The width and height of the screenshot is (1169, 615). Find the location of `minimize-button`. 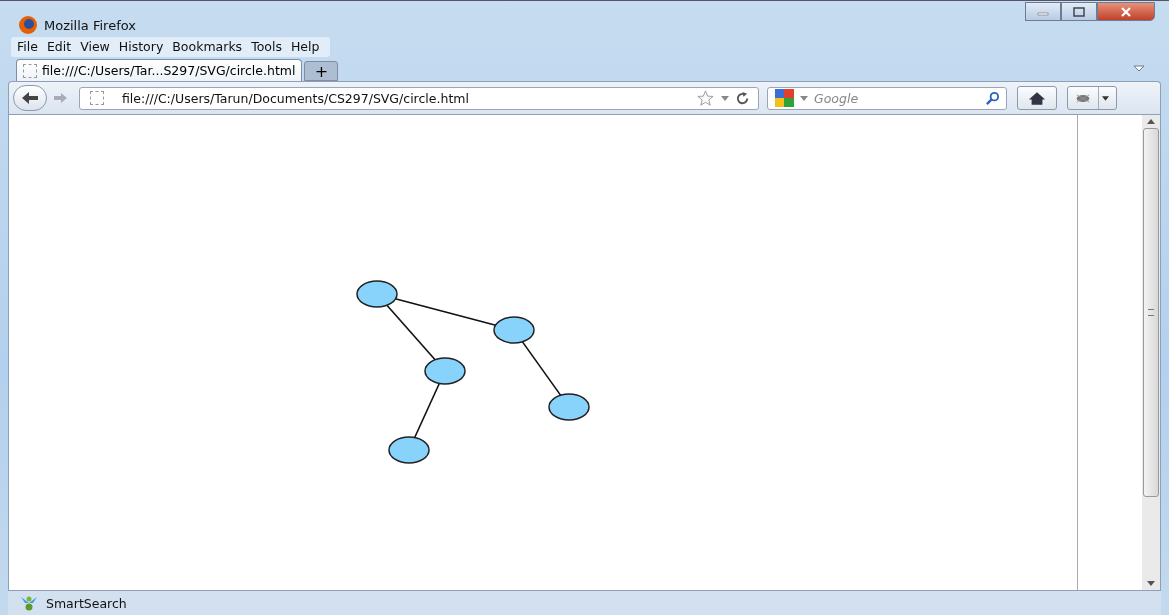

minimize-button is located at coordinates (1043, 11).